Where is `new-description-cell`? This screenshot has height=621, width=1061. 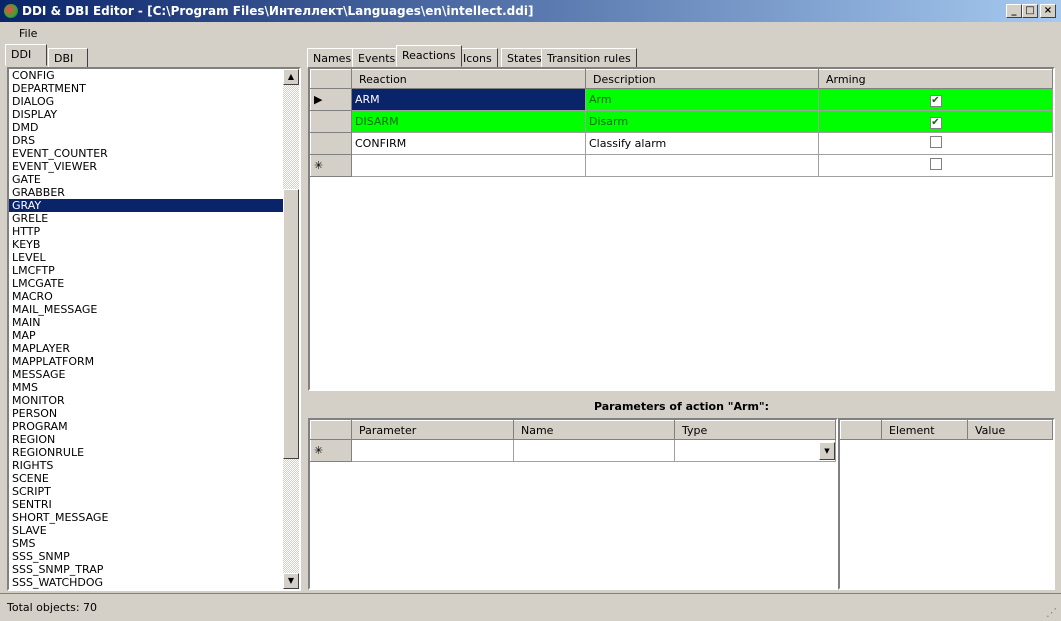
new-description-cell is located at coordinates (702, 165).